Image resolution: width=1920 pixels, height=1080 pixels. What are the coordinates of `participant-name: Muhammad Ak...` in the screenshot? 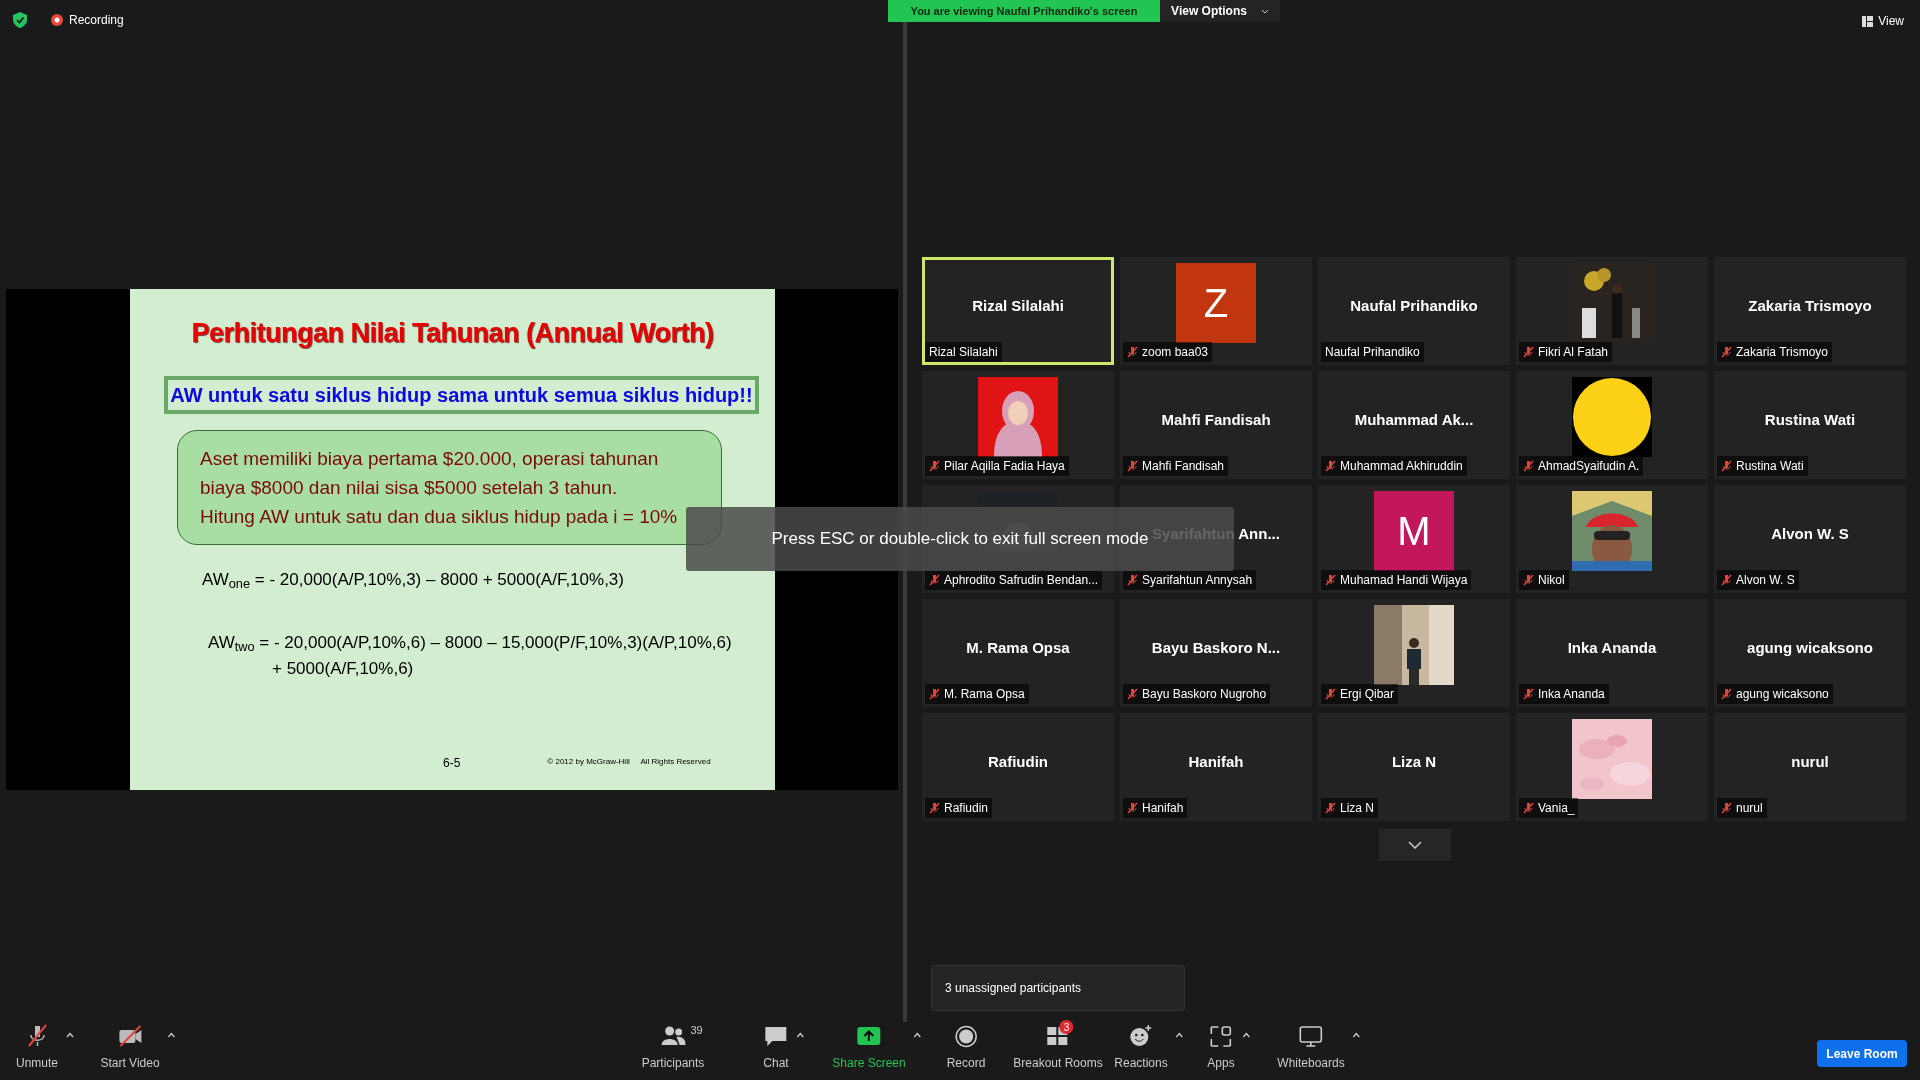 It's located at (1414, 419).